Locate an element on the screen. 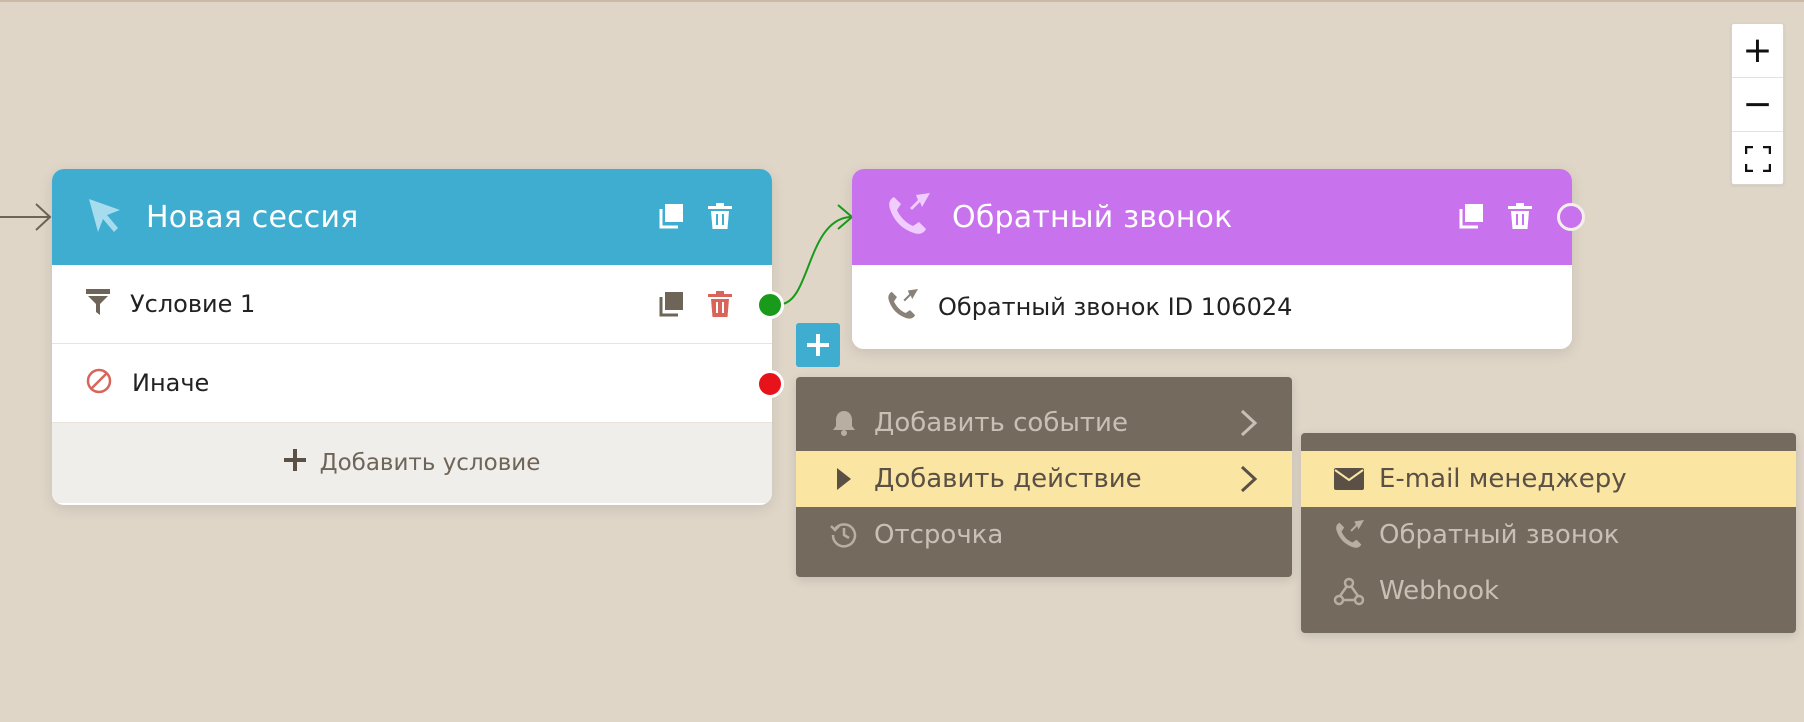  menu-item-add-event: Добавить событие is located at coordinates (1044, 423).